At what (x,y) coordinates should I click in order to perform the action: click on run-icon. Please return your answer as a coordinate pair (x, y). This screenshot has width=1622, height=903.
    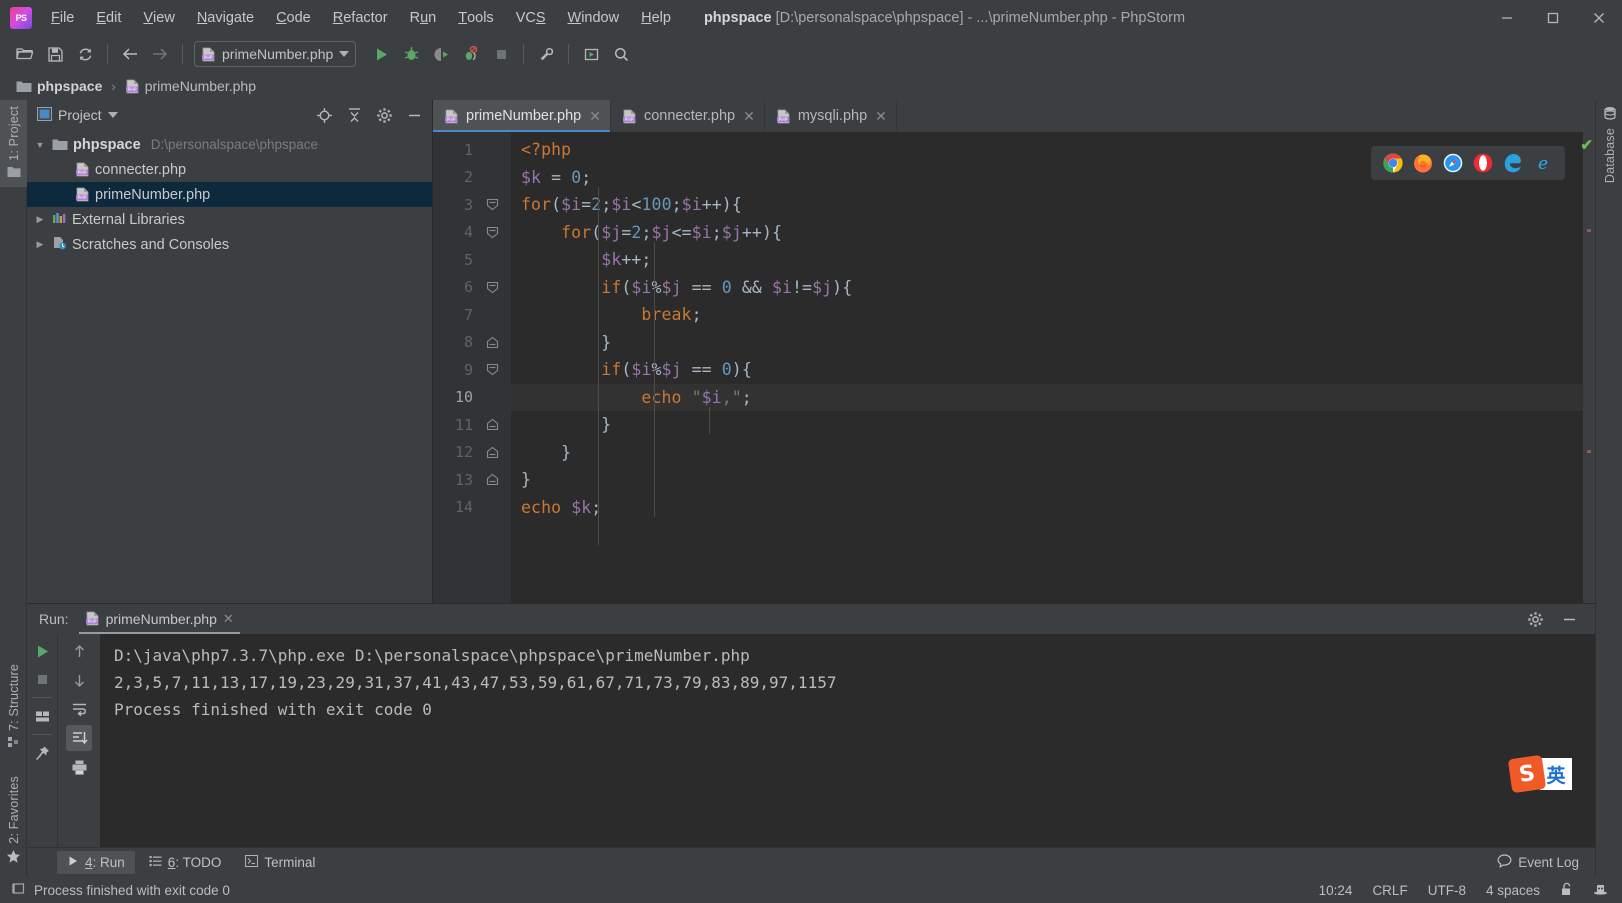
    Looking at the image, I should click on (381, 54).